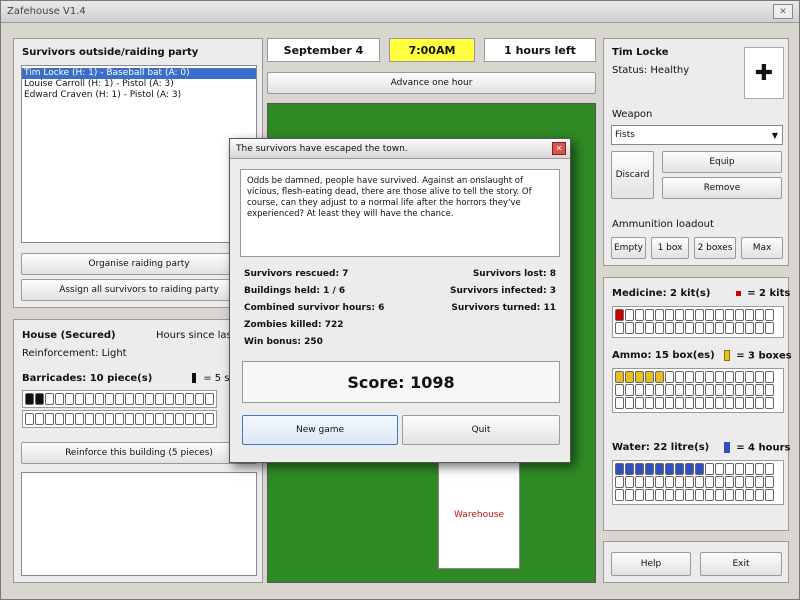 This screenshot has height=600, width=800. Describe the element at coordinates (632, 175) in the screenshot. I see `discard-button: Discard` at that location.